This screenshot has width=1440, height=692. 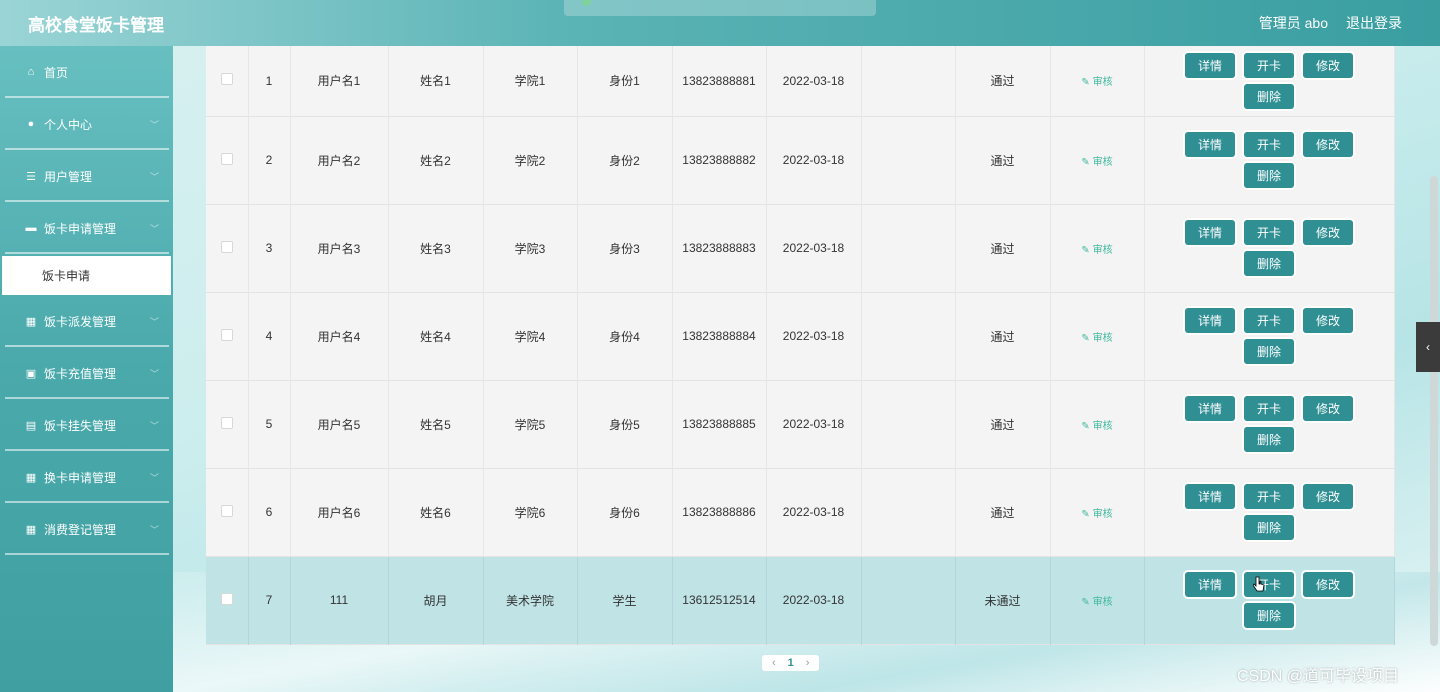 What do you see at coordinates (1374, 23) in the screenshot?
I see `logout-link: 退出登录` at bounding box center [1374, 23].